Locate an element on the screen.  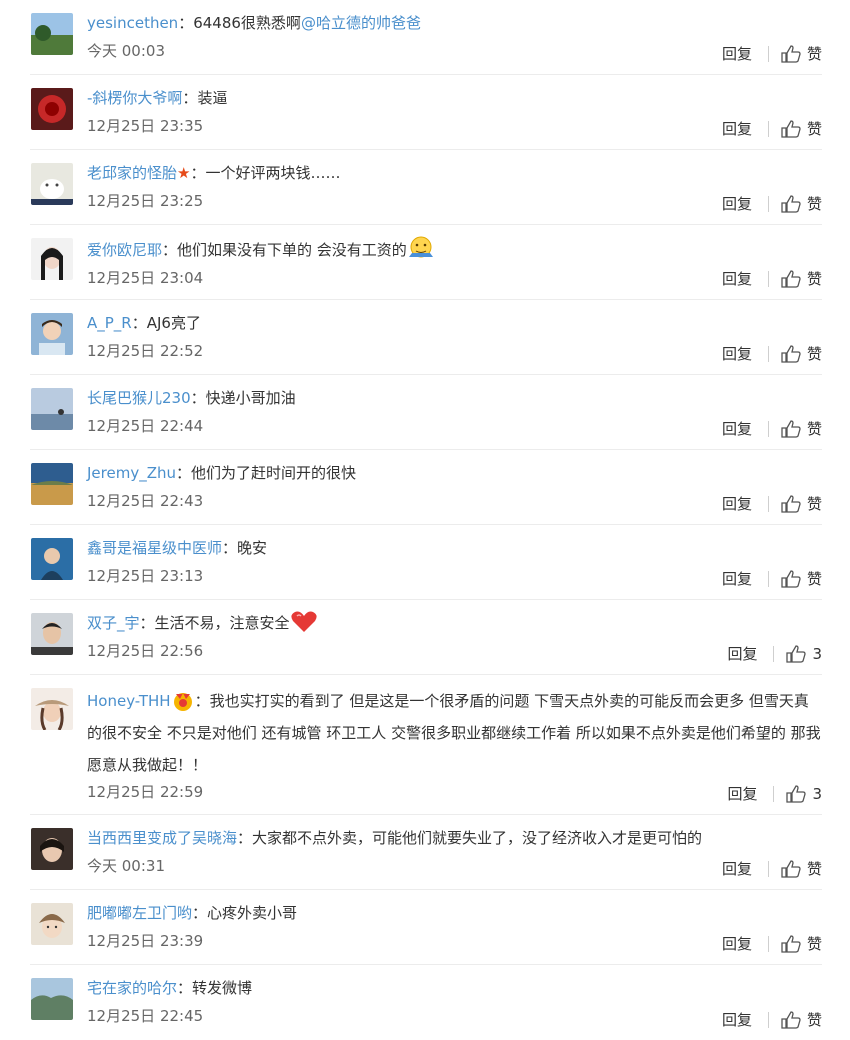
username-link: 当西西里变成了吴晓海 is located at coordinates (162, 838).